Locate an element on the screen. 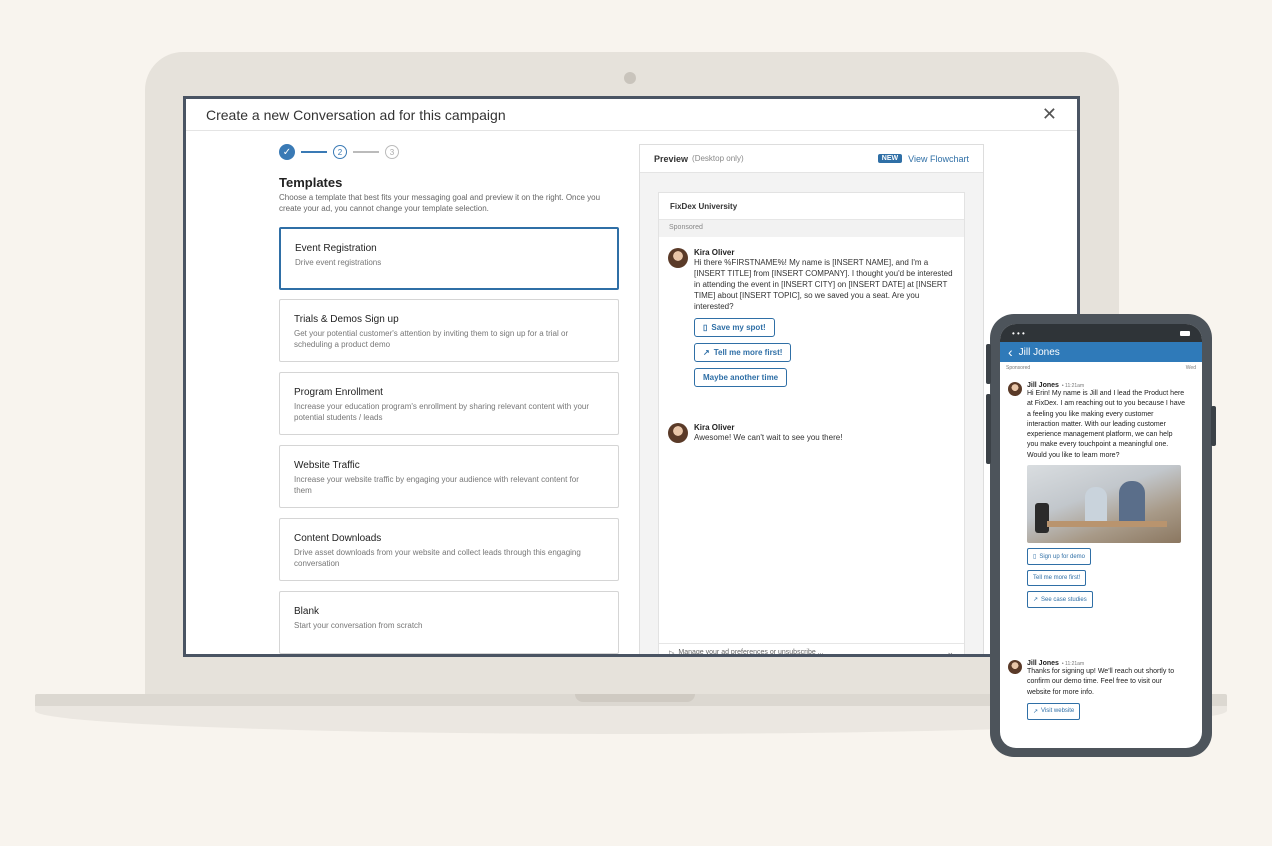 The height and width of the screenshot is (846, 1272). status-bar: • • • is located at coordinates (1101, 333).